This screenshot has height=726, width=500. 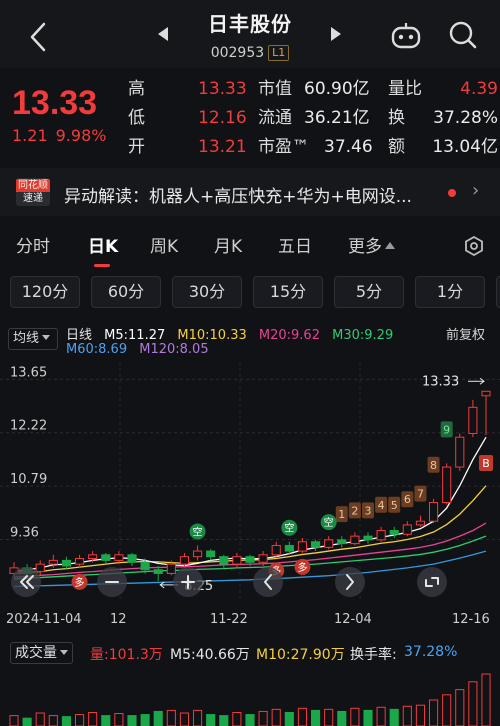 What do you see at coordinates (336, 34) in the screenshot?
I see `next-stock-icon` at bounding box center [336, 34].